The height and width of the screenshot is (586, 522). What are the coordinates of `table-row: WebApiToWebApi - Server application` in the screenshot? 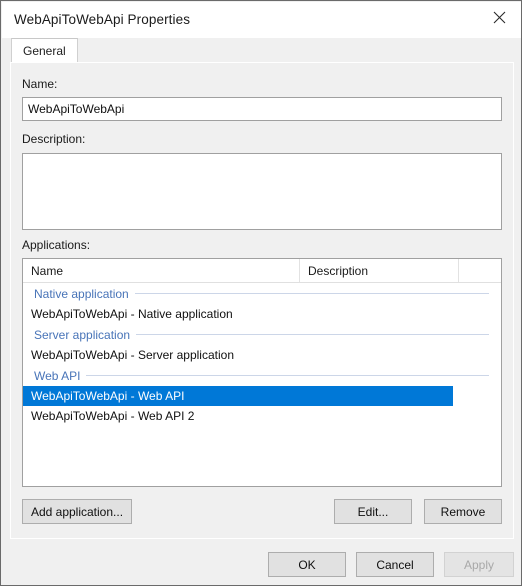 It's located at (262, 355).